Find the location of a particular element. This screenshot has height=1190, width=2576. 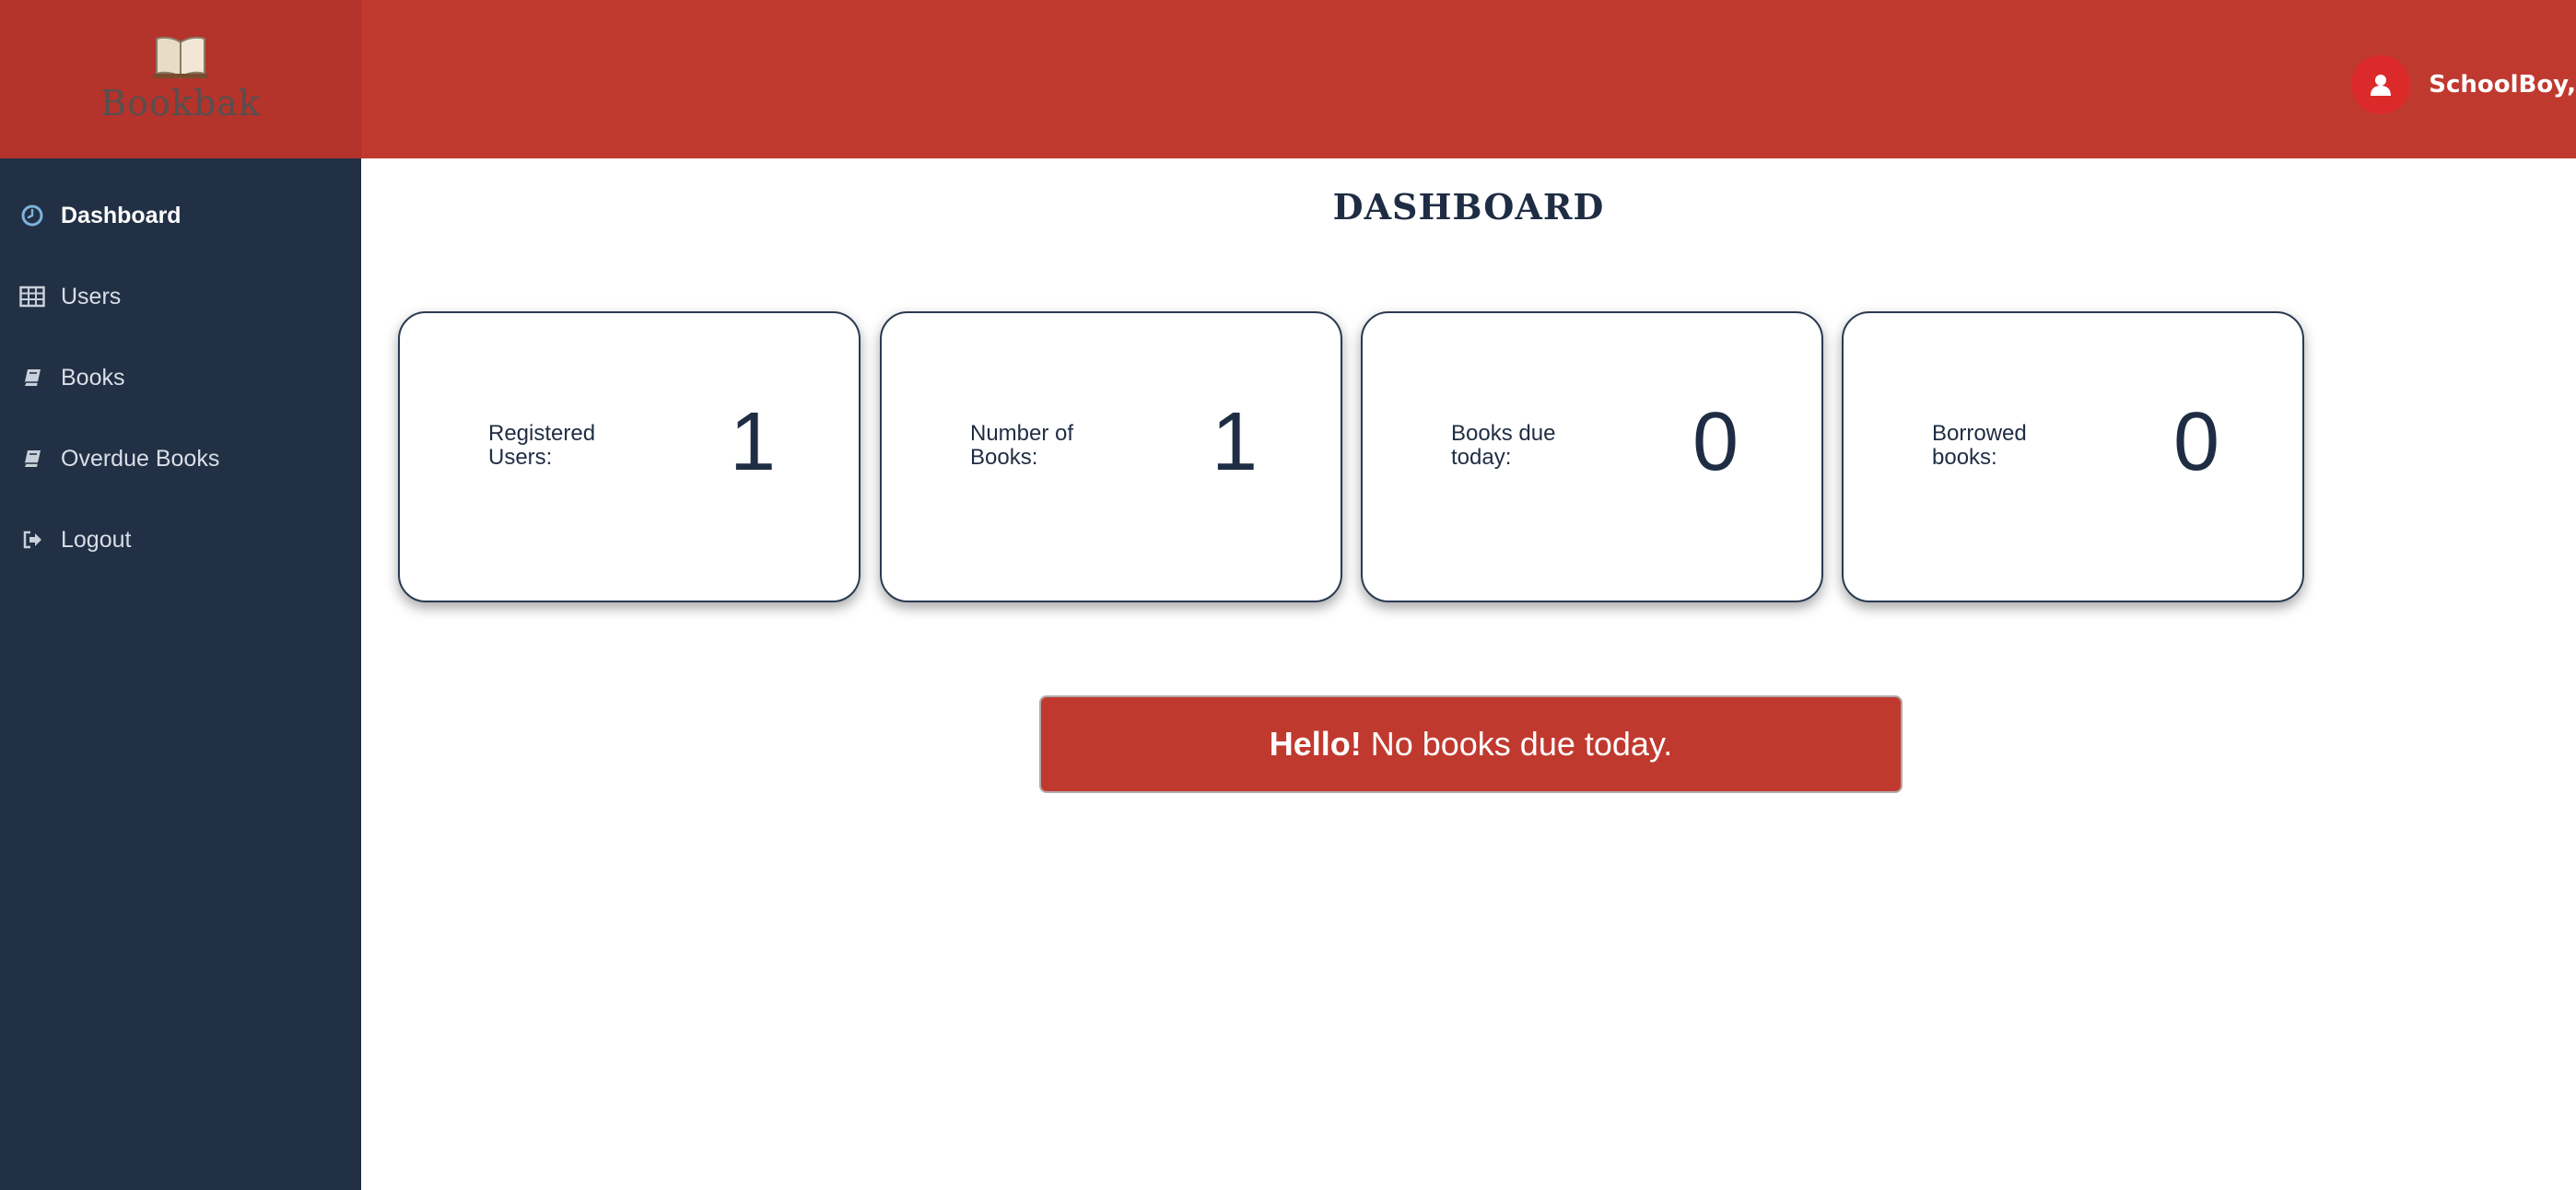

sidebar-item-label: Dashboard is located at coordinates (121, 215).